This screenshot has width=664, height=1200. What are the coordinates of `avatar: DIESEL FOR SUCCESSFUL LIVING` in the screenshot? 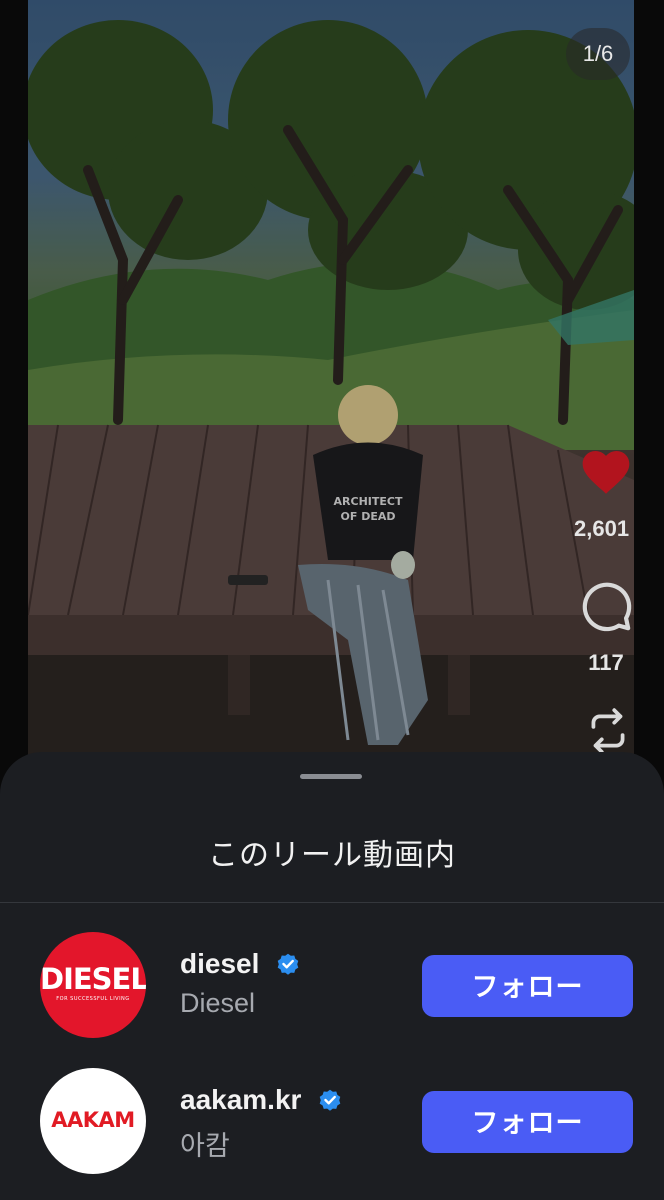 It's located at (93, 985).